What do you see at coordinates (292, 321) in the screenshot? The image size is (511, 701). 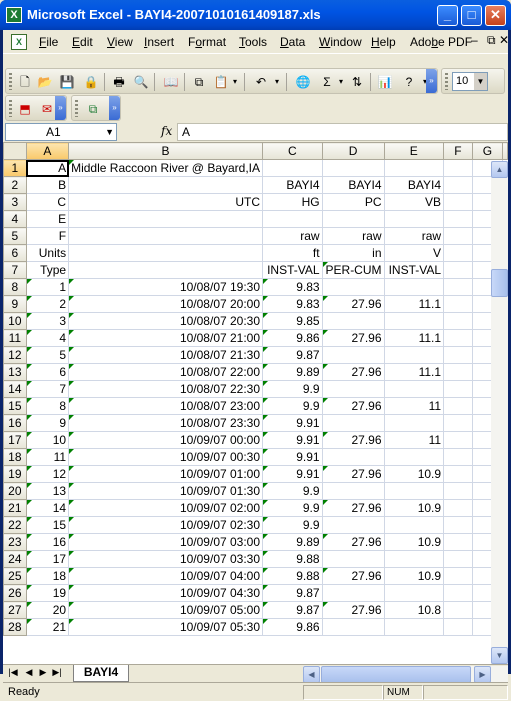 I see `cell-c10: 9.85` at bounding box center [292, 321].